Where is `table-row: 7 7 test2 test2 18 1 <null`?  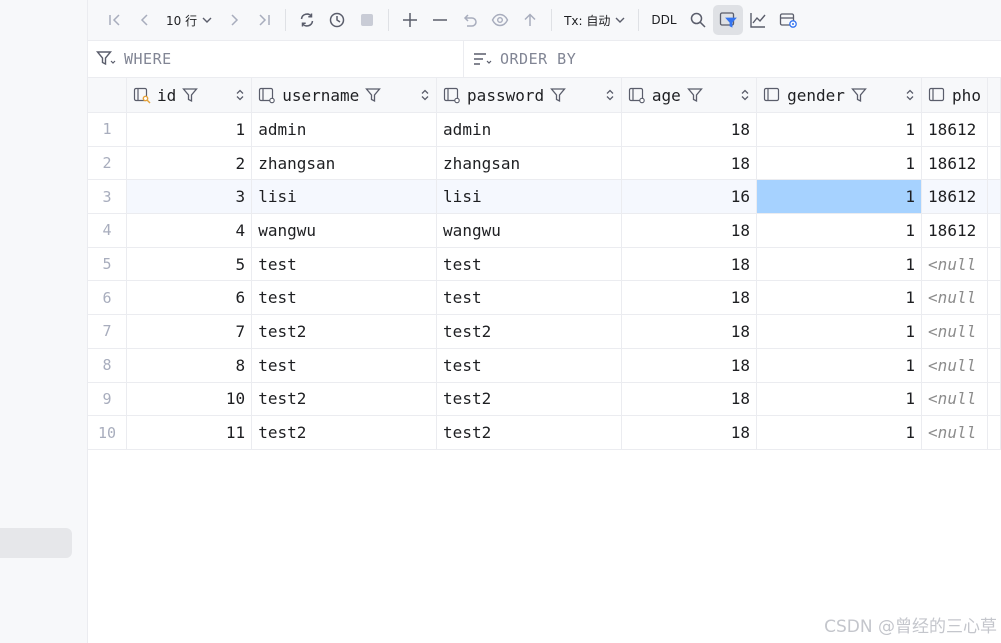 table-row: 7 7 test2 test2 18 1 <null is located at coordinates (544, 331).